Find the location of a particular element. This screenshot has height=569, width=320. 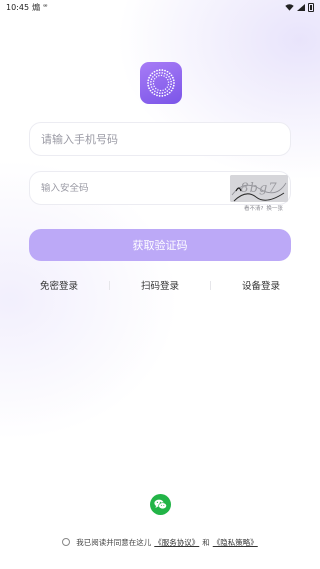

battery-icon is located at coordinates (311, 7).